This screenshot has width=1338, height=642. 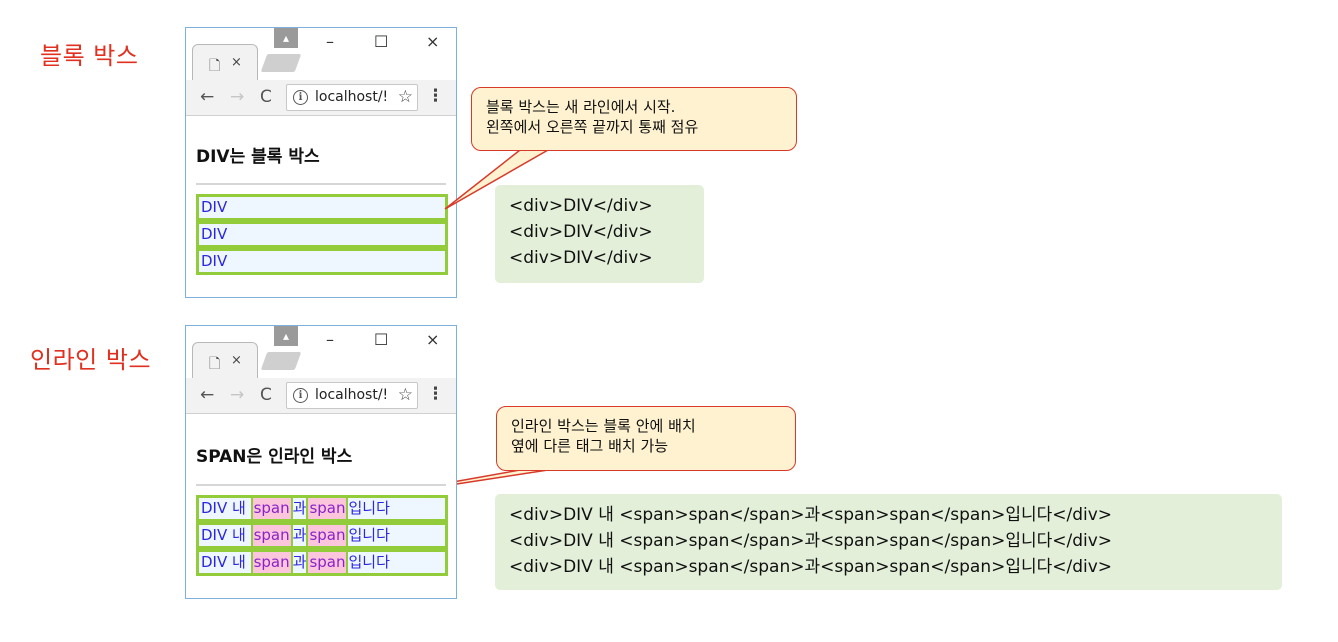 I want to click on title-bar: 🗋 × ▴ – ☐ ×, so click(x=321, y=352).